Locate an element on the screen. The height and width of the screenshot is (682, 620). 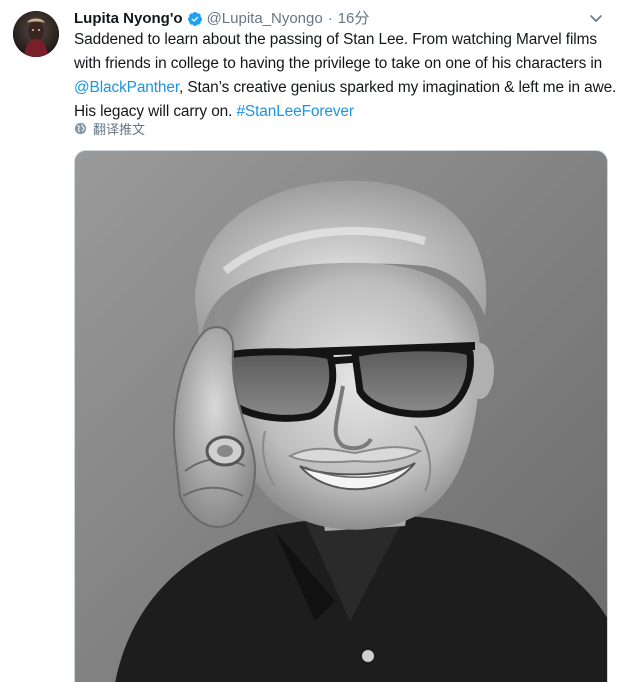
translate-tweet-button: 翻译推文 is located at coordinates (109, 128).